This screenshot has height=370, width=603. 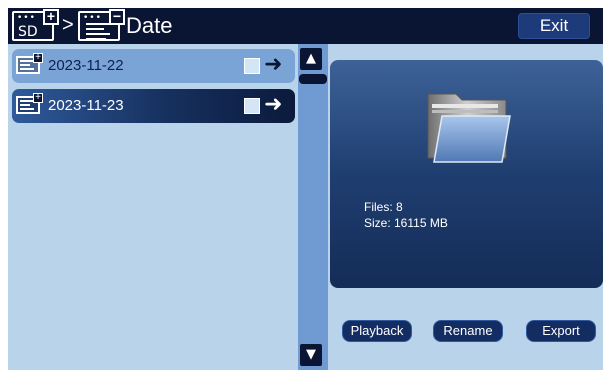 I want to click on list-item: + 2023-11-22 ➜, so click(x=153, y=66).